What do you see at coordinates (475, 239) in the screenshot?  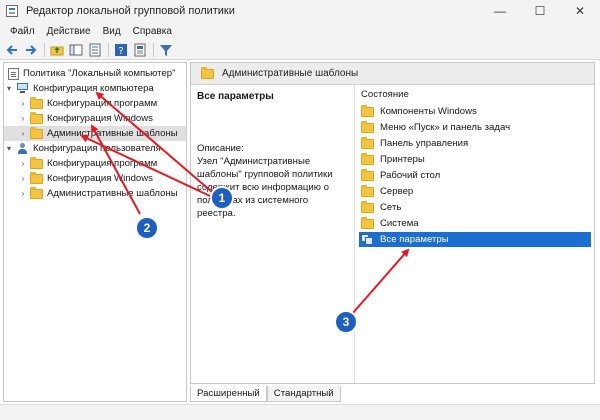 I see `list-item-all-settings: Все параметры` at bounding box center [475, 239].